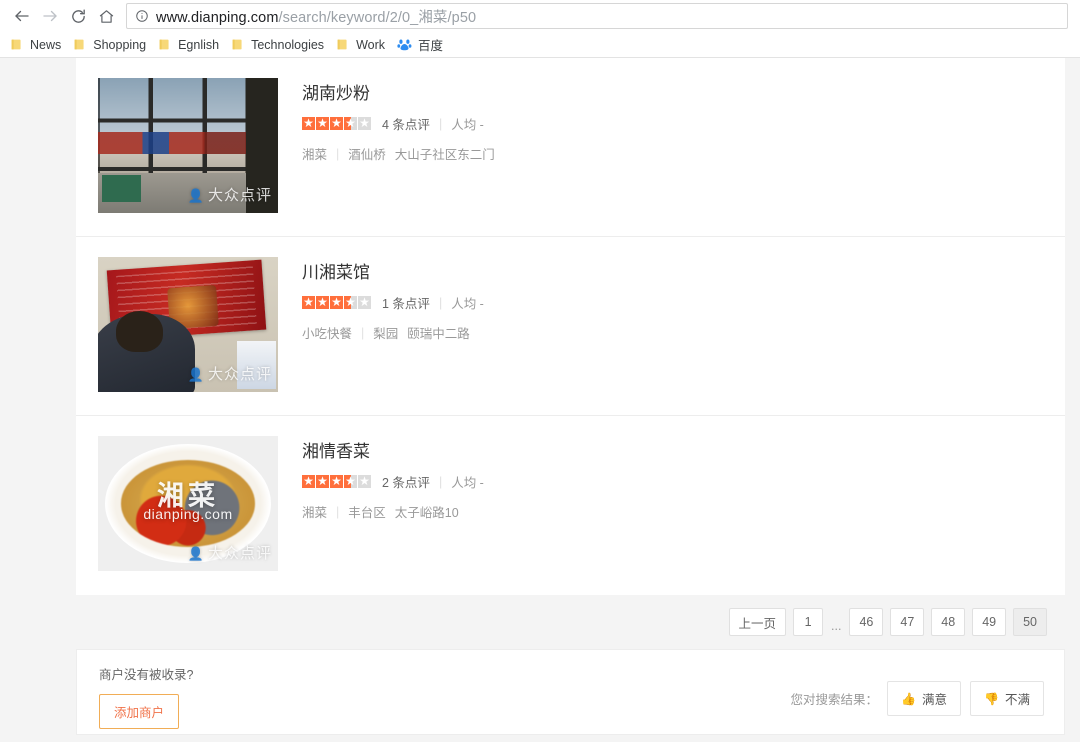  I want to click on forward-icon, so click(50, 16).